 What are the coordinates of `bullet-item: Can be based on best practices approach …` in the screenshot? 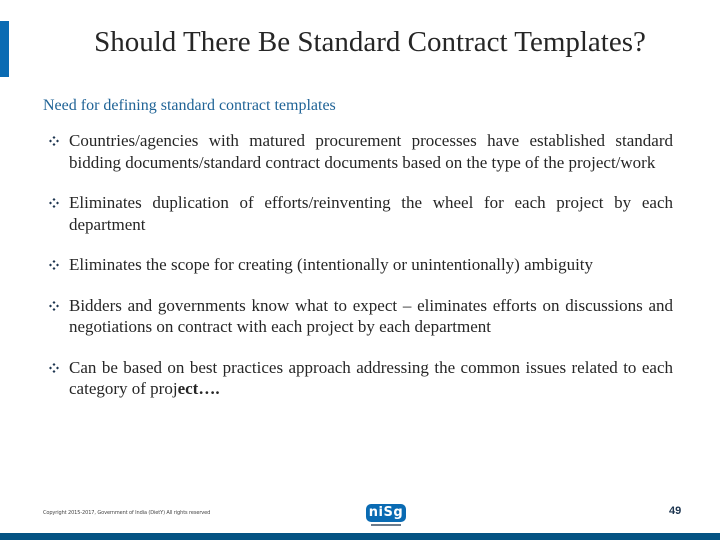 It's located at (358, 378).